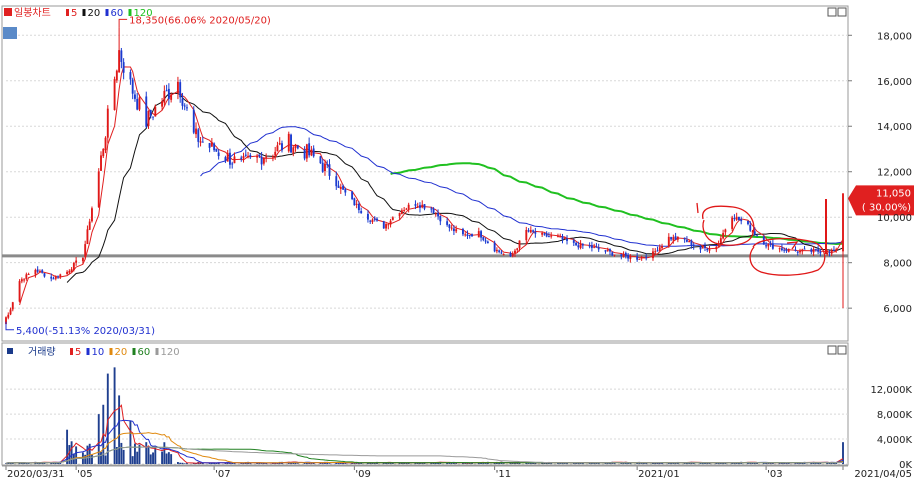 Image resolution: width=915 pixels, height=479 pixels. I want to click on price-tick-label: 10,000, so click(894, 218).